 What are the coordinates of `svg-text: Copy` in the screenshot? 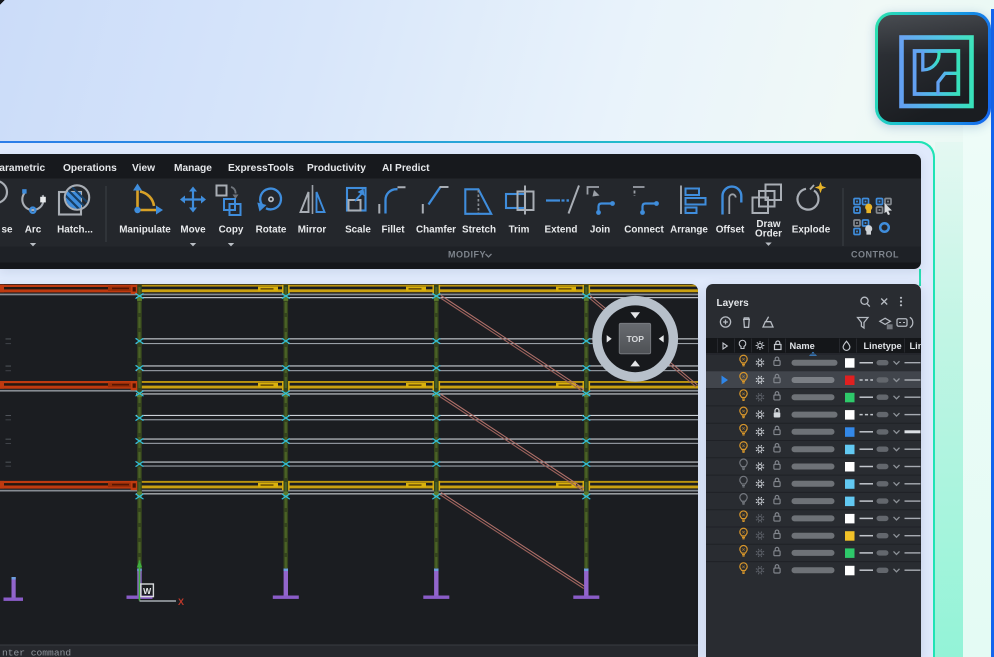 It's located at (231, 229).